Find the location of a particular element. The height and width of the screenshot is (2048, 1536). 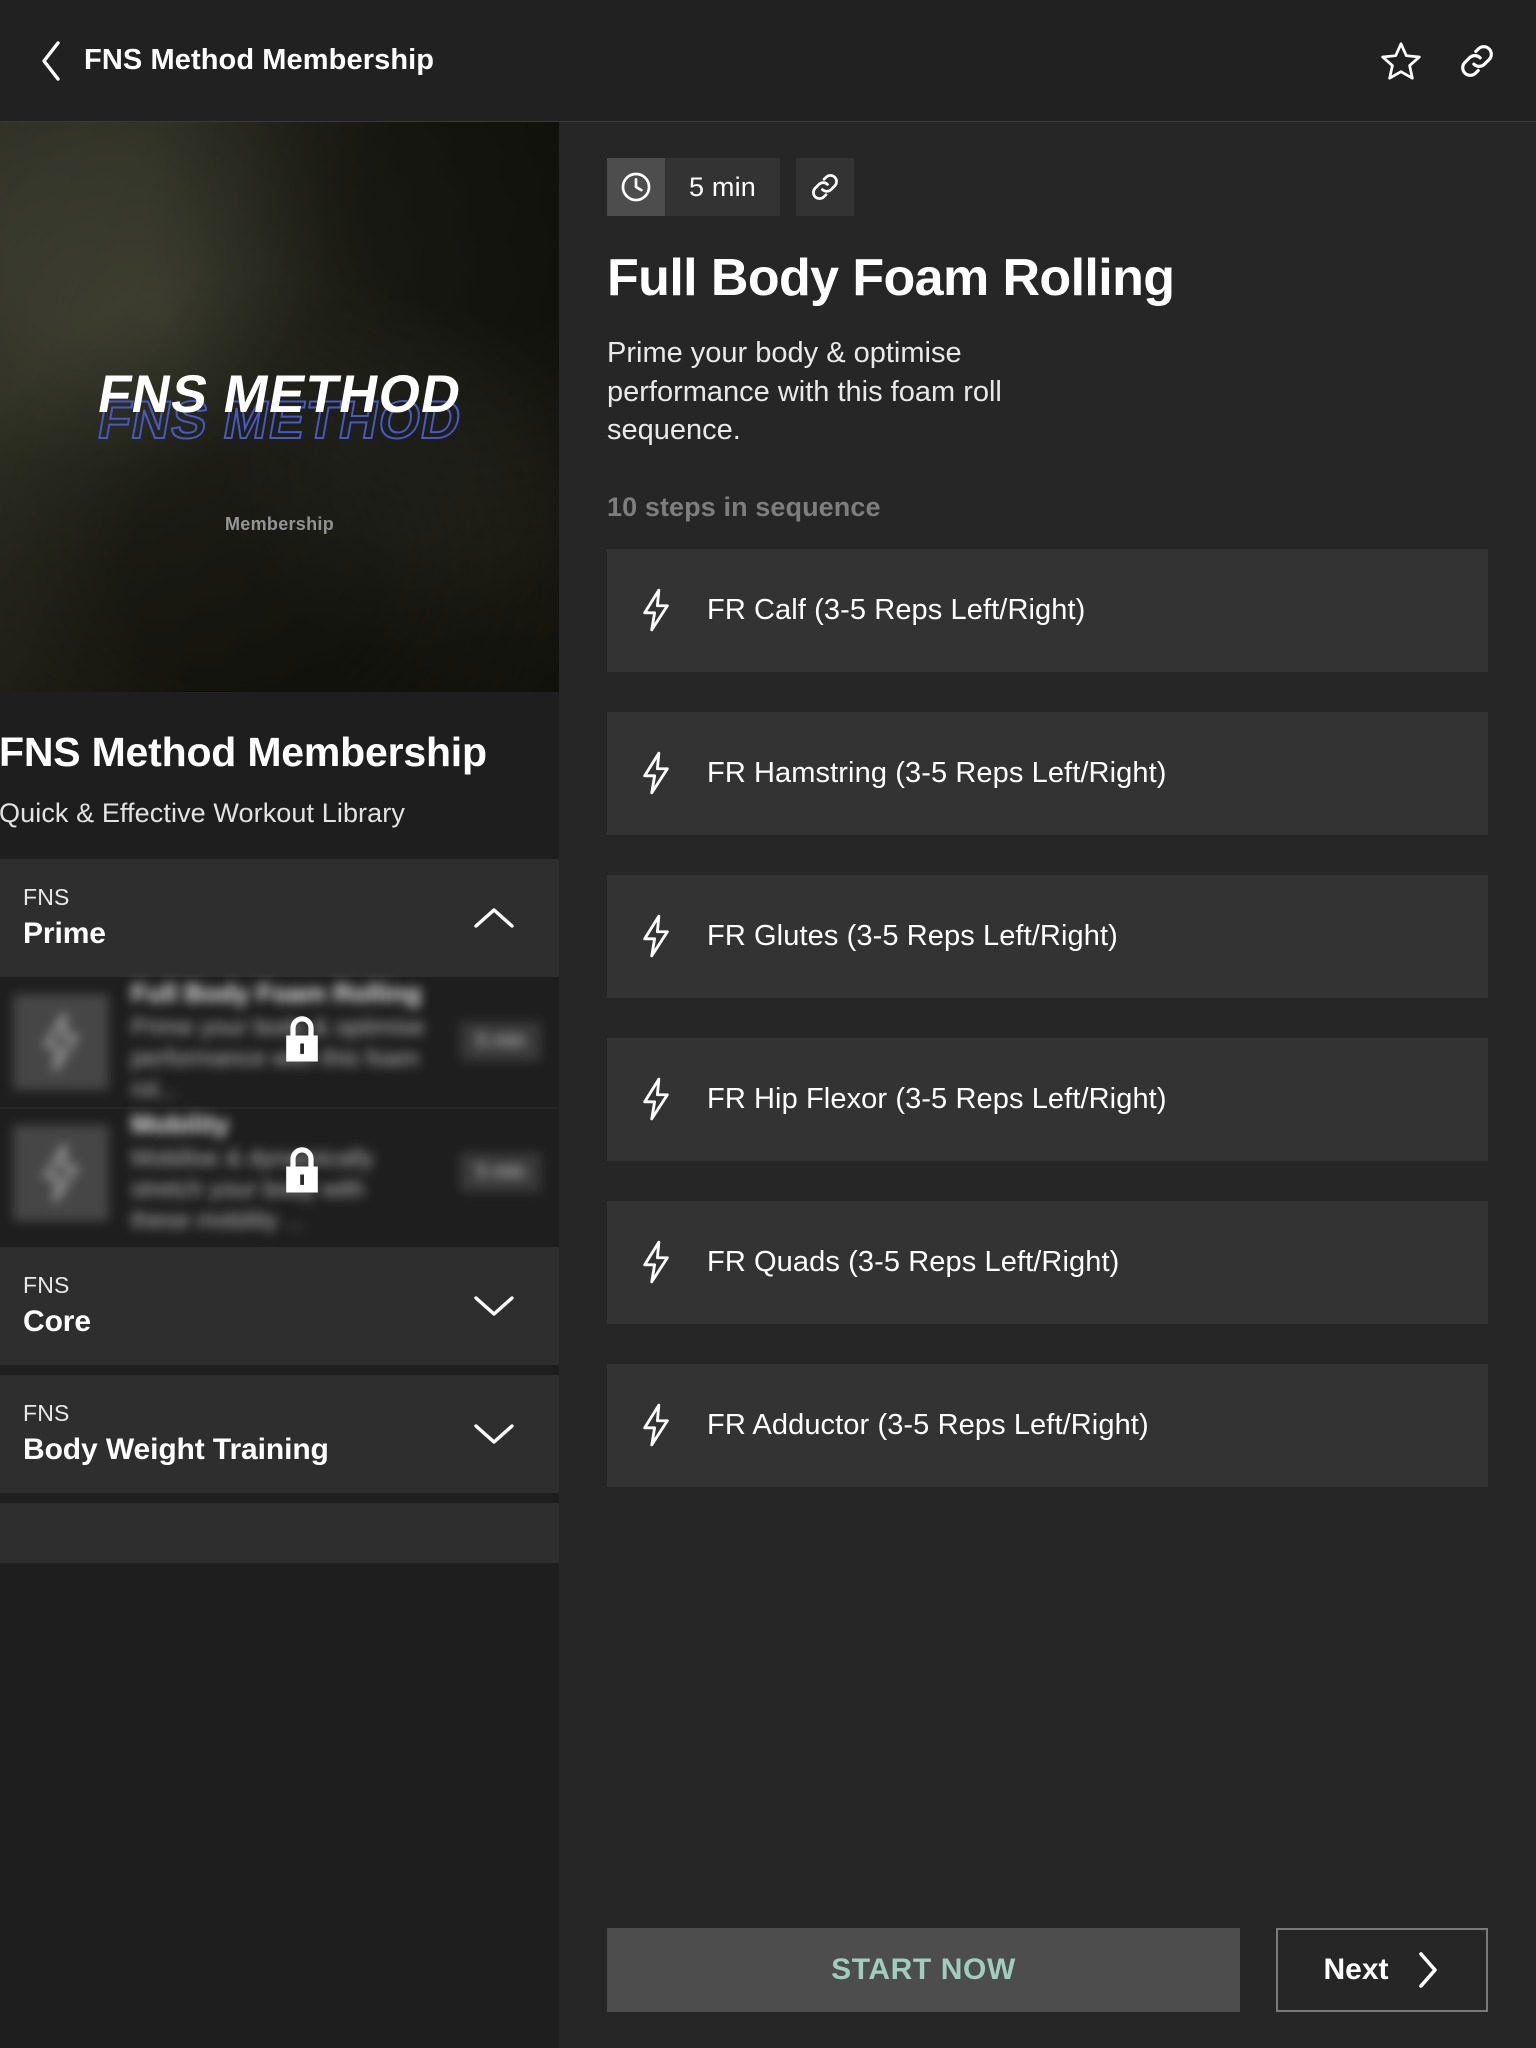

clock-icon is located at coordinates (636, 187).